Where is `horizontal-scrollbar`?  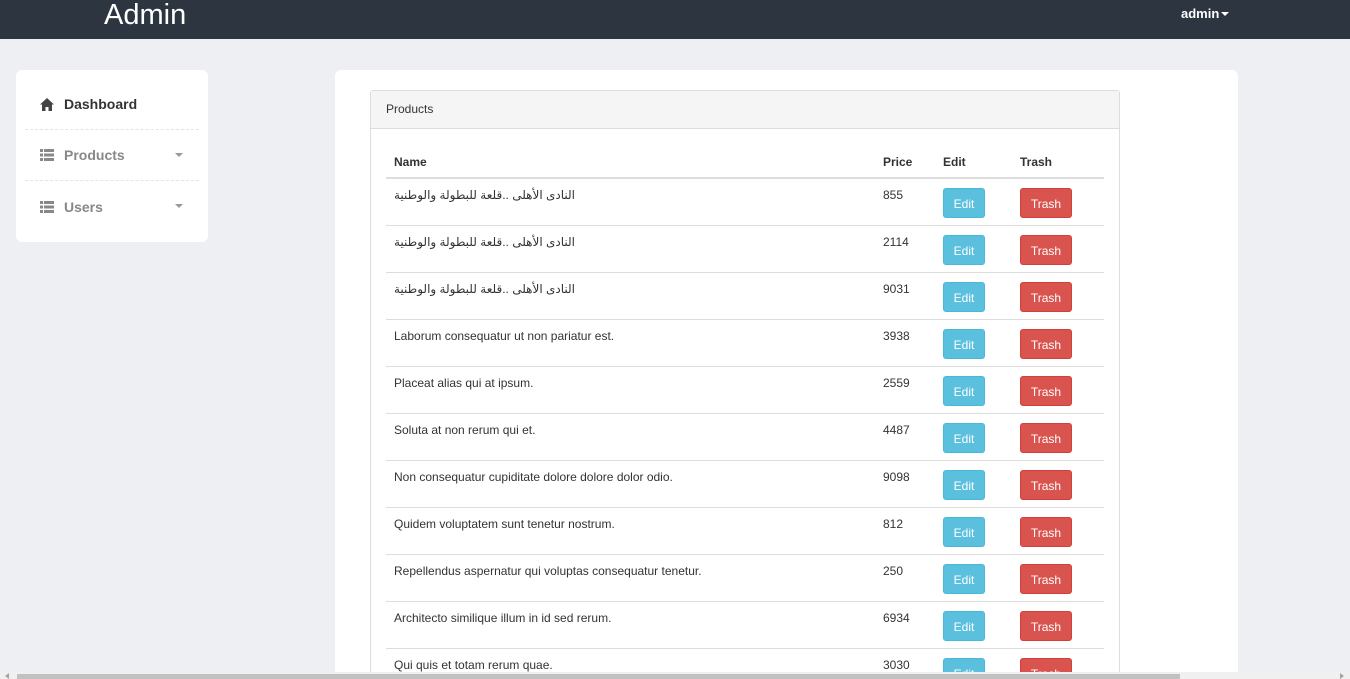
horizontal-scrollbar is located at coordinates (675, 675).